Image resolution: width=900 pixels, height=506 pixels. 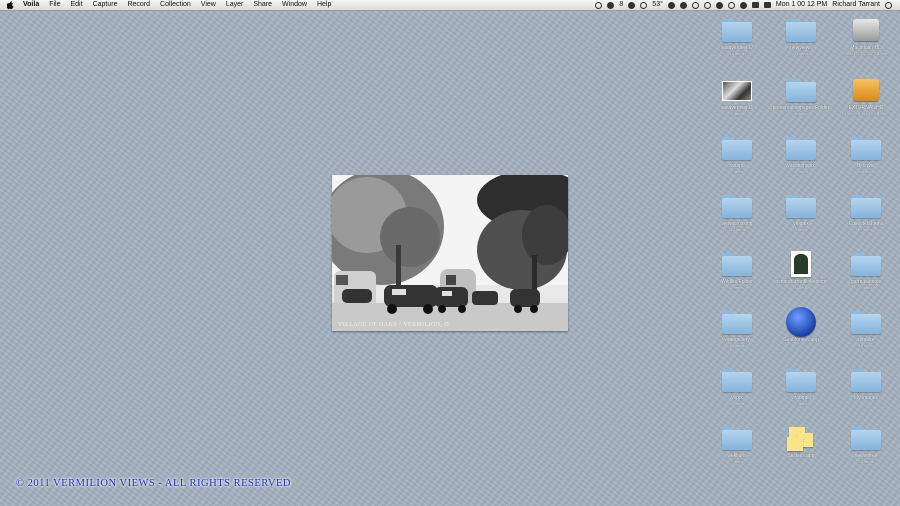 I want to click on menu-file: File, so click(x=54, y=5).